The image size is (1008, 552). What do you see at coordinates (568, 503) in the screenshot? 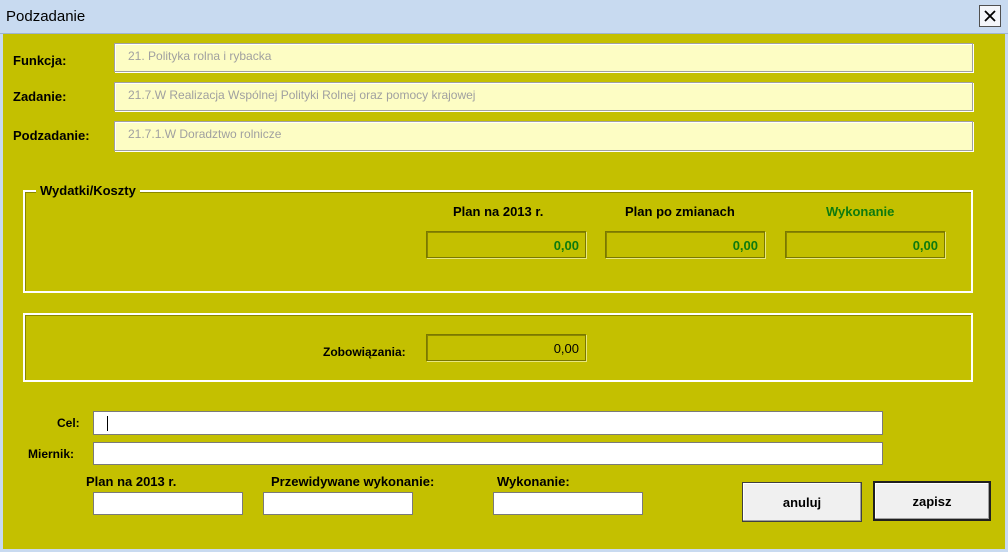
I see `wykonanie-input` at bounding box center [568, 503].